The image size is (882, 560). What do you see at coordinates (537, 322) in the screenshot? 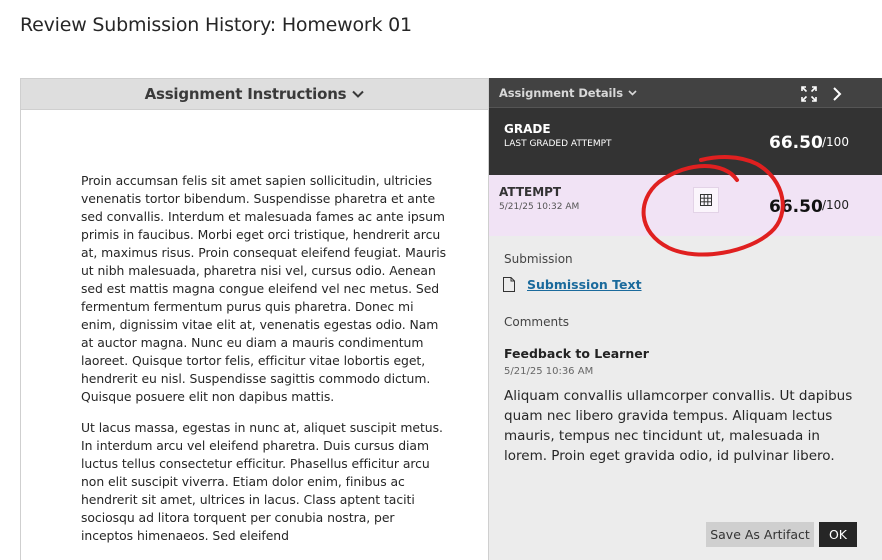
I see `comments-label: Comments` at bounding box center [537, 322].